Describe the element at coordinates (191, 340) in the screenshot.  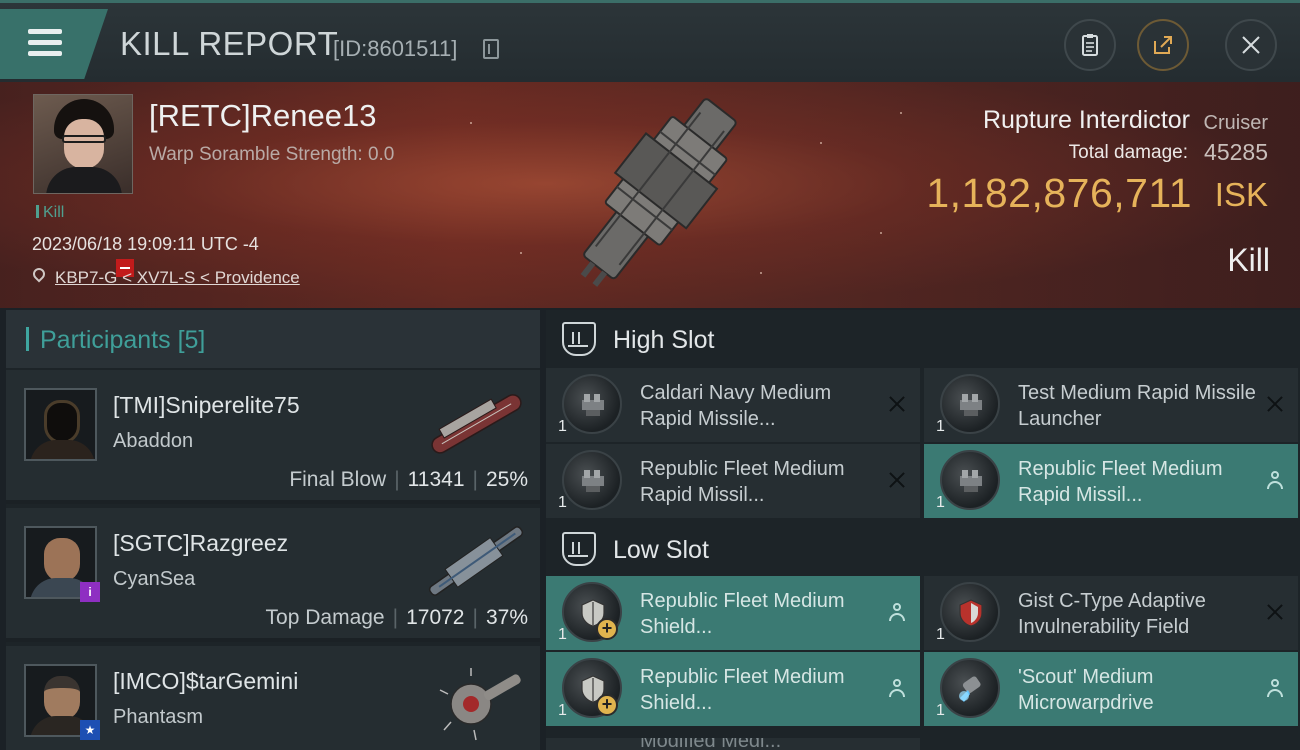
I see `participants-count: [5]` at that location.